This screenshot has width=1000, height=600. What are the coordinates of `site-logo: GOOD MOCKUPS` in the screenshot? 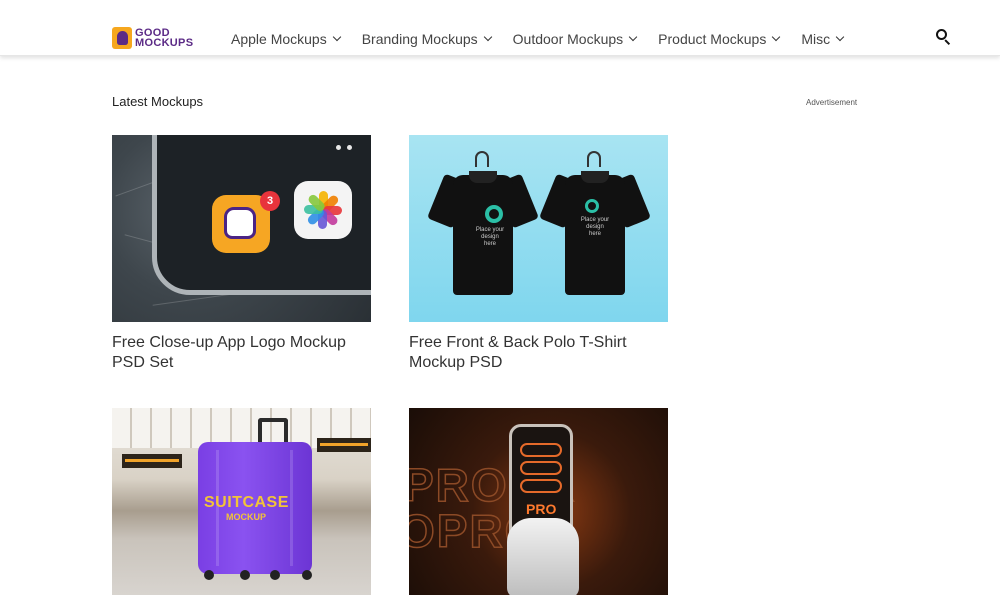 It's located at (158, 38).